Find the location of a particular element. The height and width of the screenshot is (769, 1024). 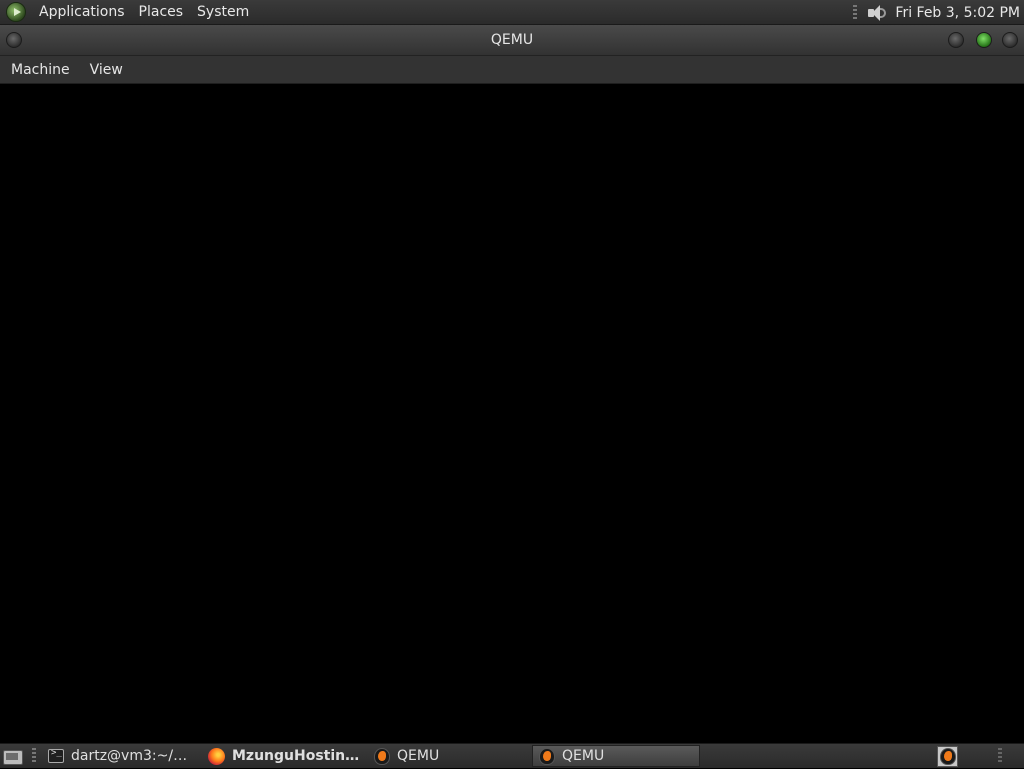

firefox-icon is located at coordinates (216, 756).